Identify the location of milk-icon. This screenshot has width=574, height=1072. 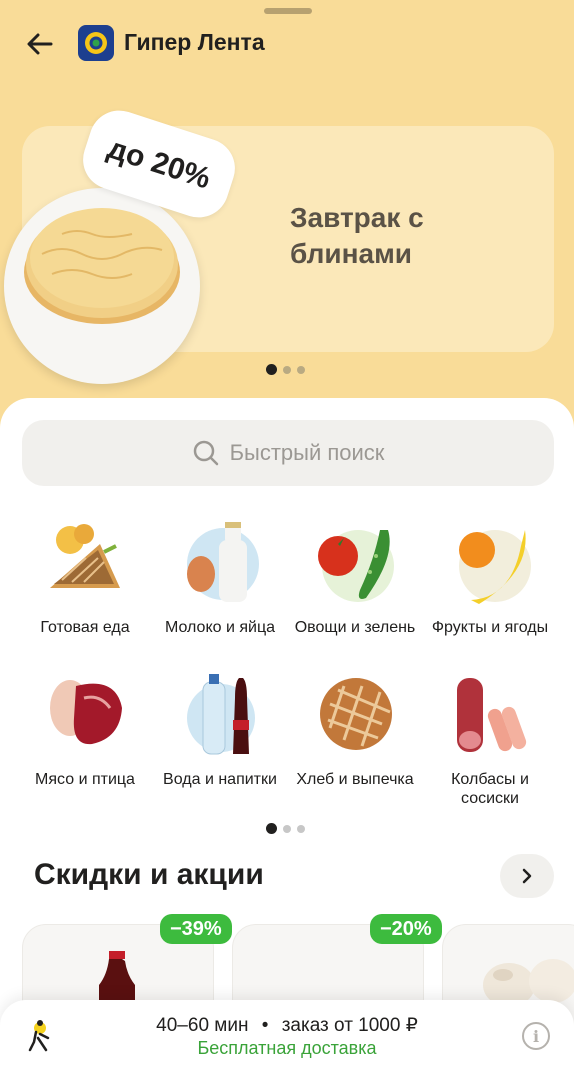
(223, 562).